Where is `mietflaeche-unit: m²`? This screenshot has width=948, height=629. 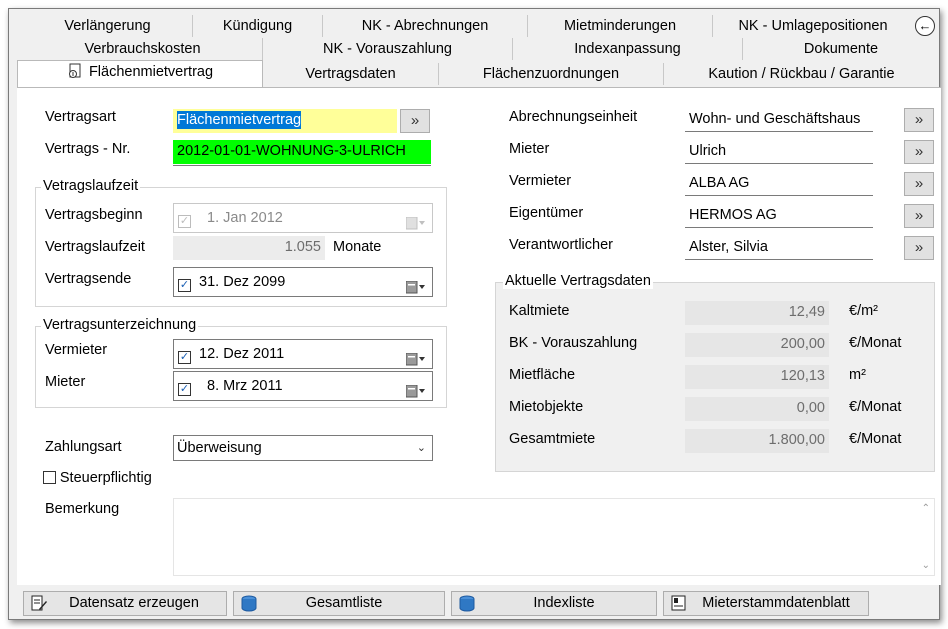 mietflaeche-unit: m² is located at coordinates (857, 375).